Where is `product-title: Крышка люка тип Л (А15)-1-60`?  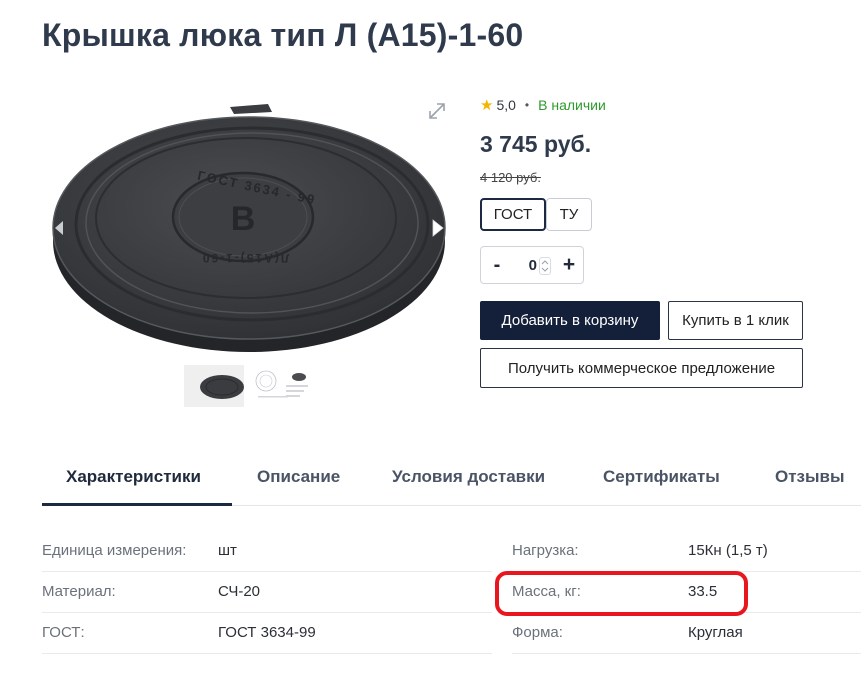
product-title: Крышка люка тип Л (А15)-1-60 is located at coordinates (283, 35).